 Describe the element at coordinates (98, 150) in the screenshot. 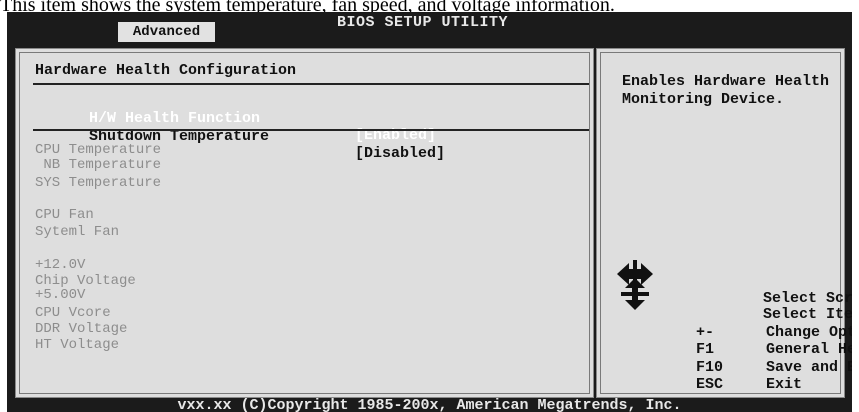

I see `sensor-cpu-temperature: CPU Temperature` at that location.